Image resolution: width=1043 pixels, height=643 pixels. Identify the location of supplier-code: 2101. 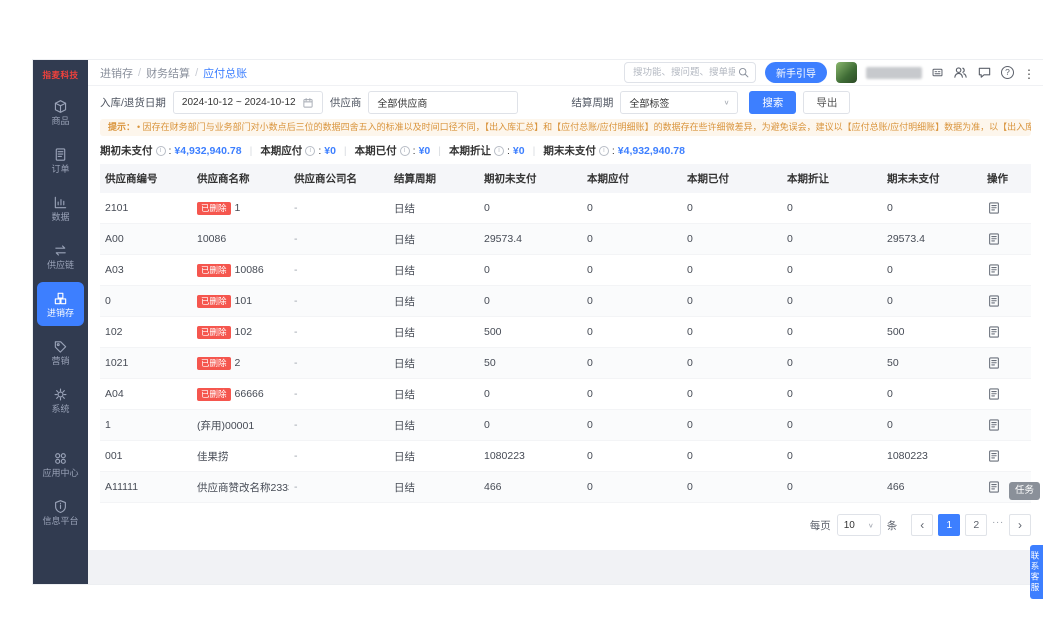
(117, 208).